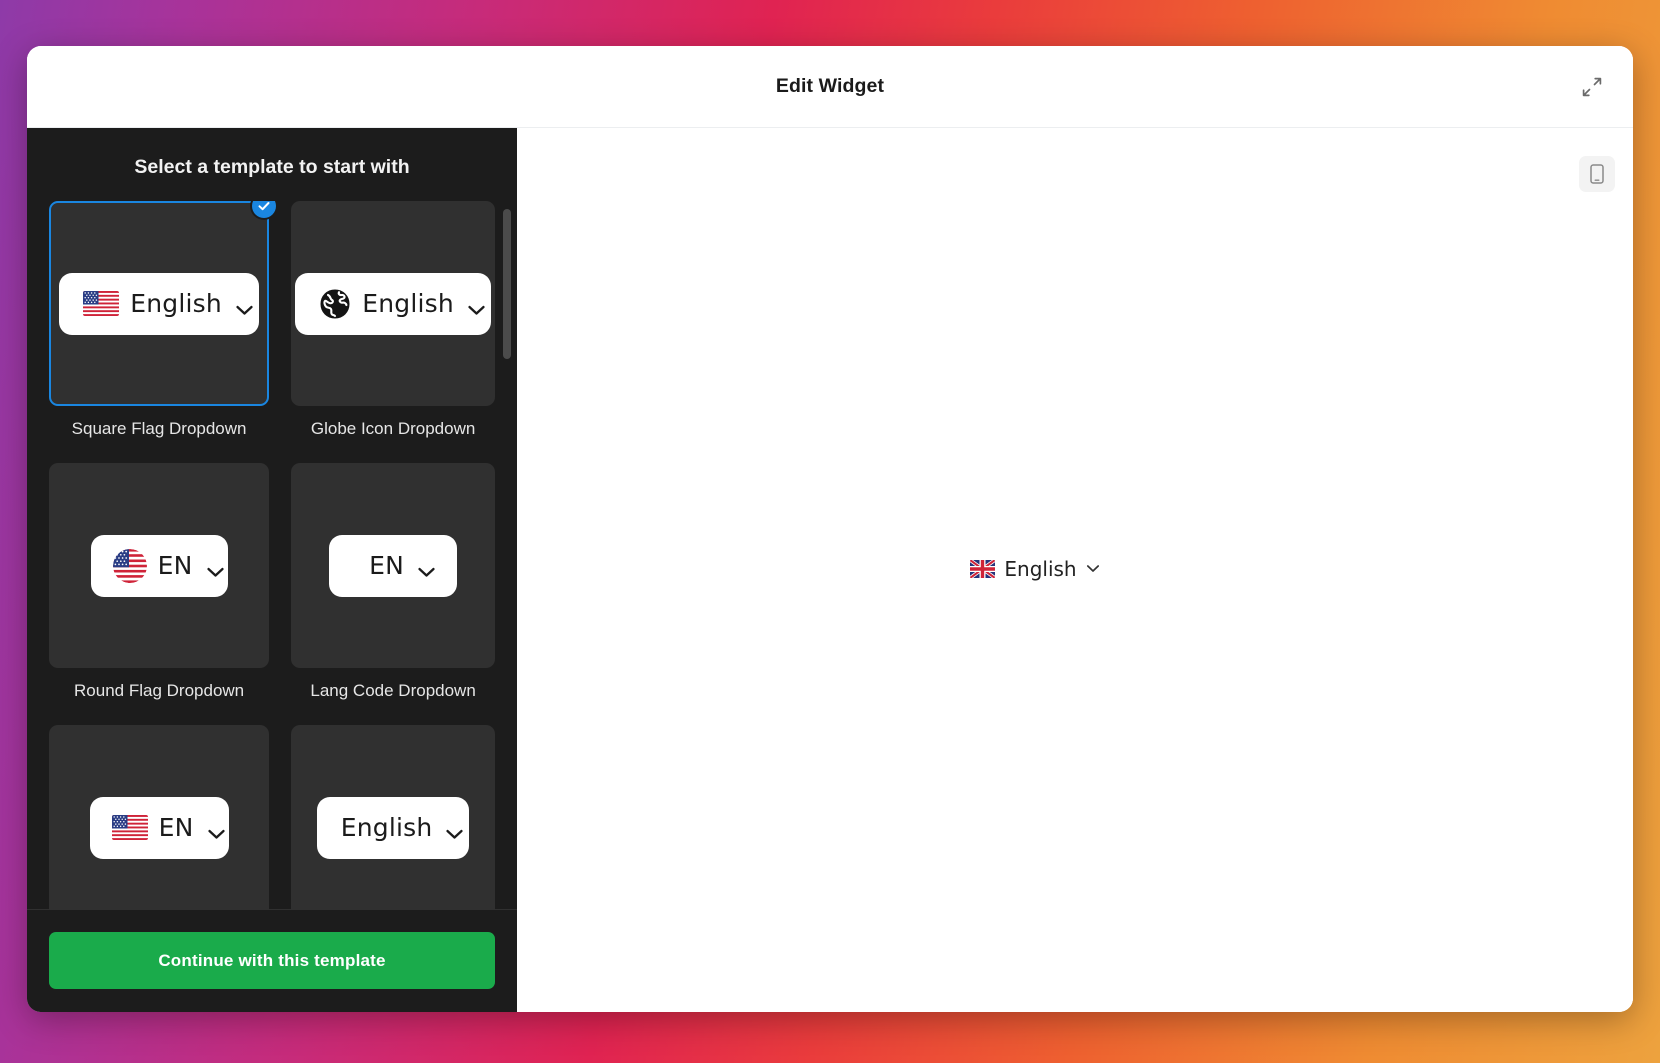 Image resolution: width=1660 pixels, height=1063 pixels. I want to click on template-cell: EN Round Flag Dropdown, so click(159, 594).